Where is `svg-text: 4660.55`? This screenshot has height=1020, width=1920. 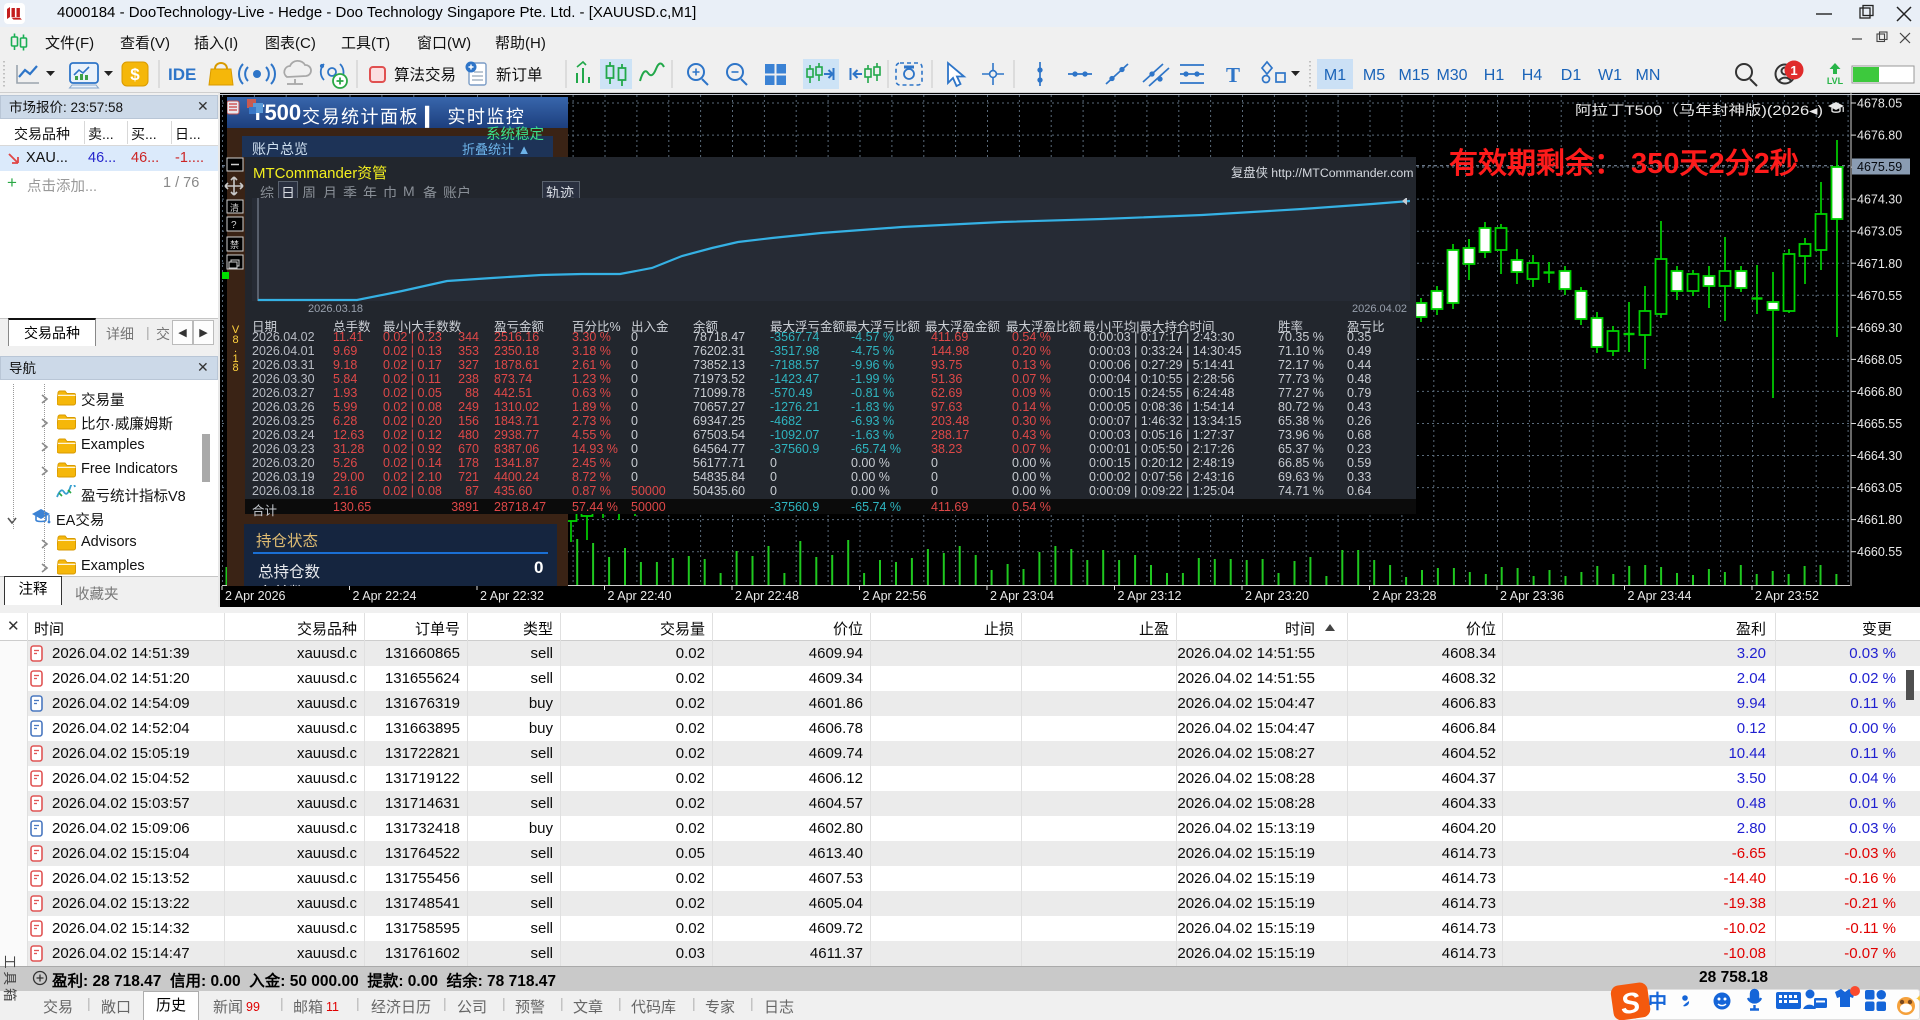 svg-text: 4660.55 is located at coordinates (1879, 552).